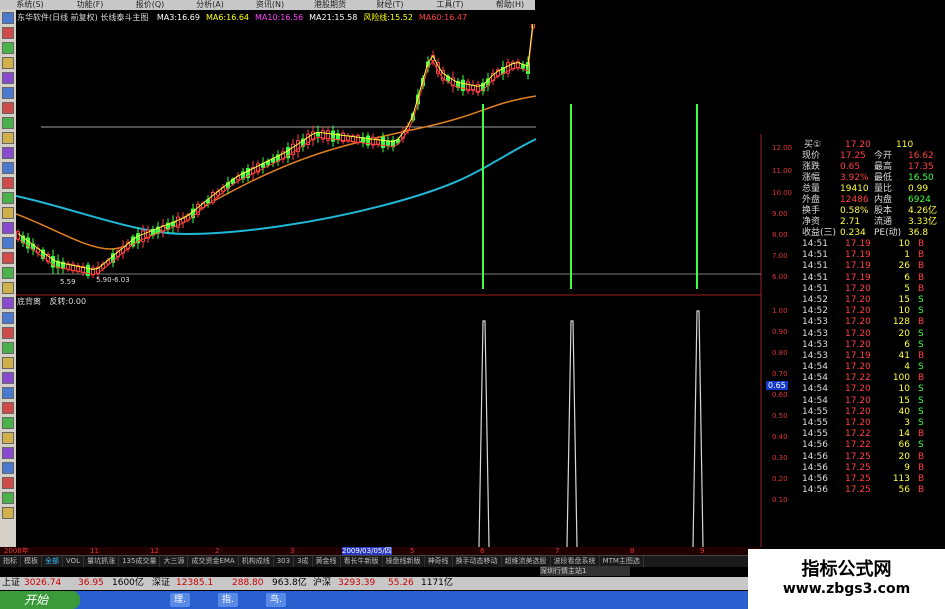  Describe the element at coordinates (782, 193) in the screenshot. I see `axis-tick-label: 10.00` at that location.